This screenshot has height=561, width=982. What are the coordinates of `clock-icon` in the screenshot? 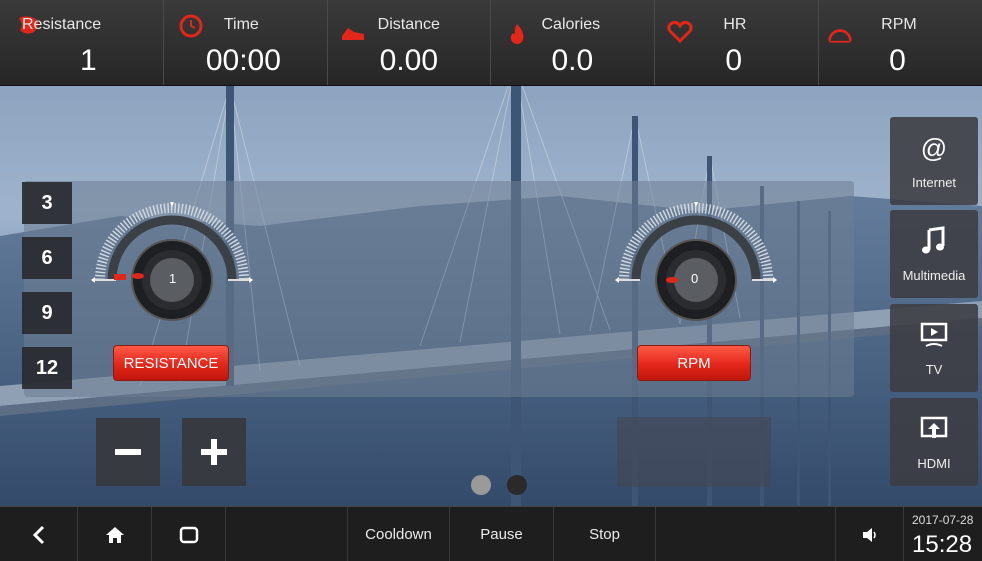 It's located at (191, 26).